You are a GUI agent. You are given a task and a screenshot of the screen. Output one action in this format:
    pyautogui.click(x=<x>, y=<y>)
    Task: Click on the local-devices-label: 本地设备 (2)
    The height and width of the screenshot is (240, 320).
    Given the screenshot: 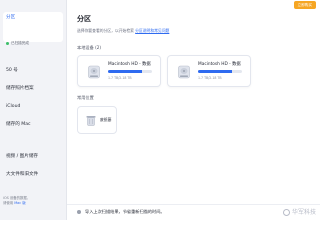 What is the action you would take?
    pyautogui.click(x=89, y=47)
    